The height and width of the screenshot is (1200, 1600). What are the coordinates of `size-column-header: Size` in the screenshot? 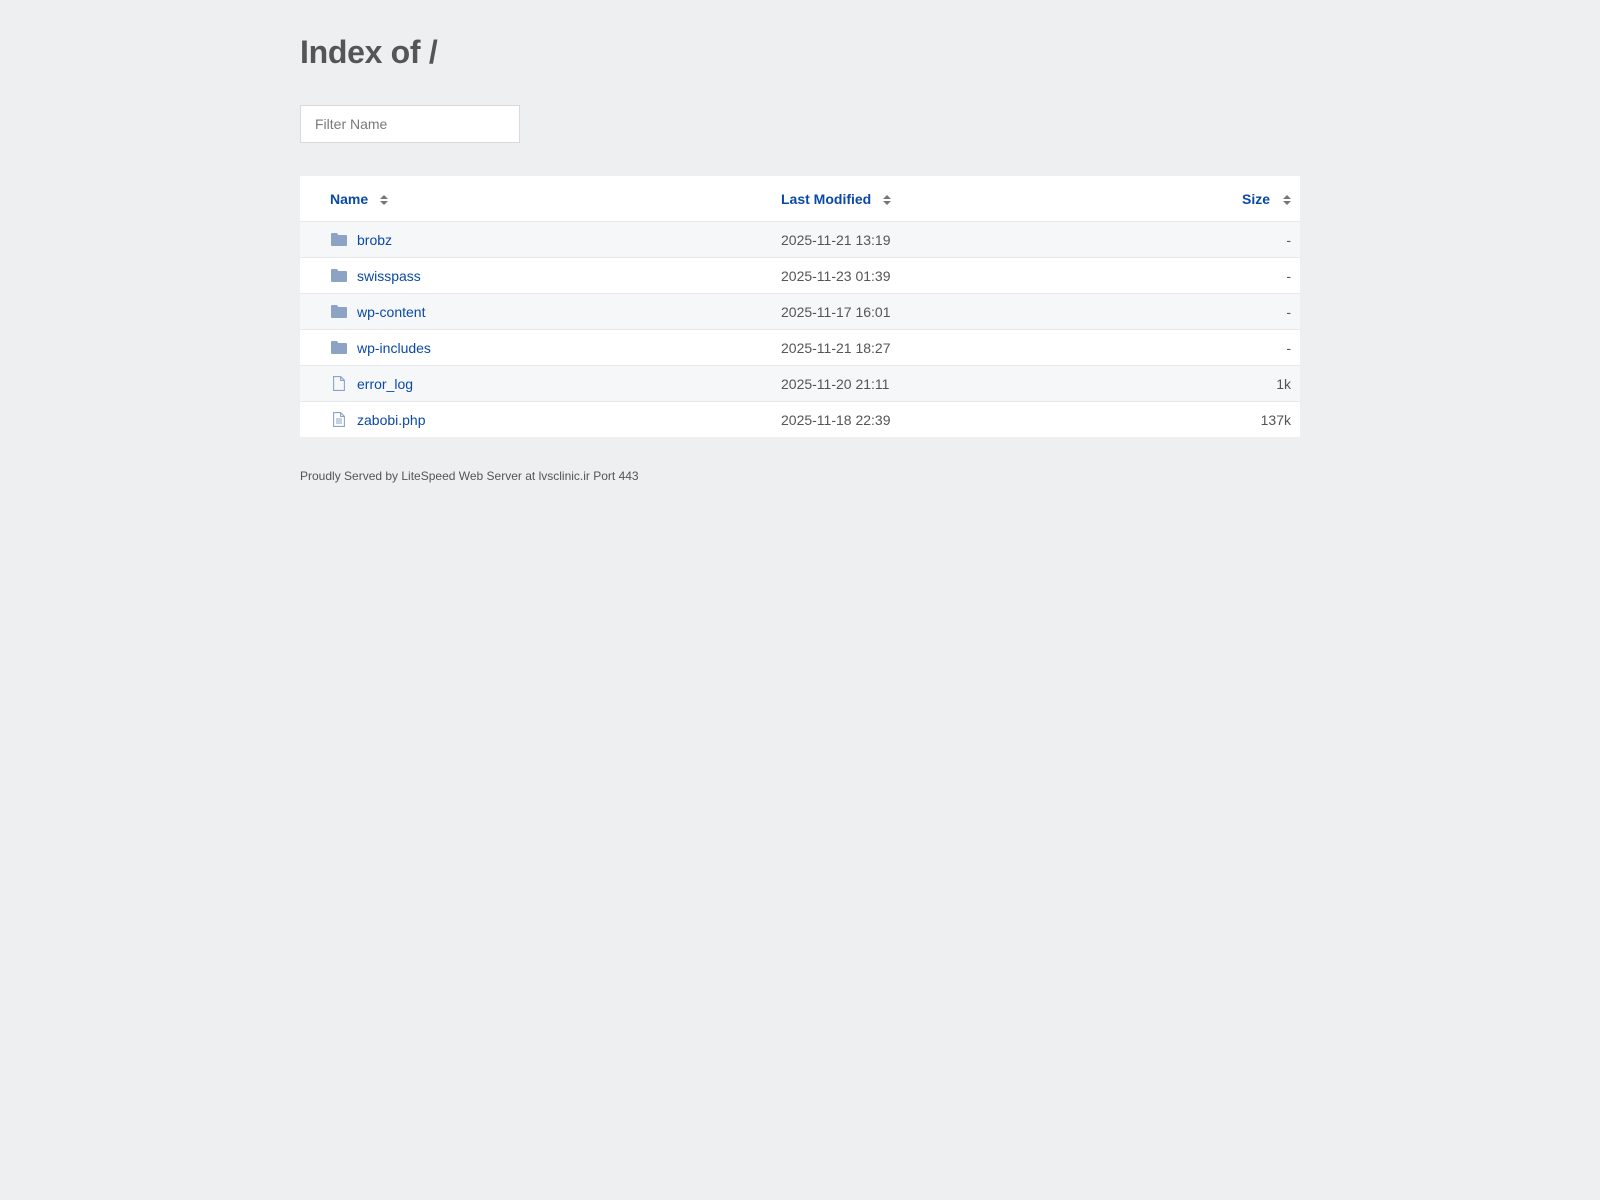 It's located at (1266, 198).